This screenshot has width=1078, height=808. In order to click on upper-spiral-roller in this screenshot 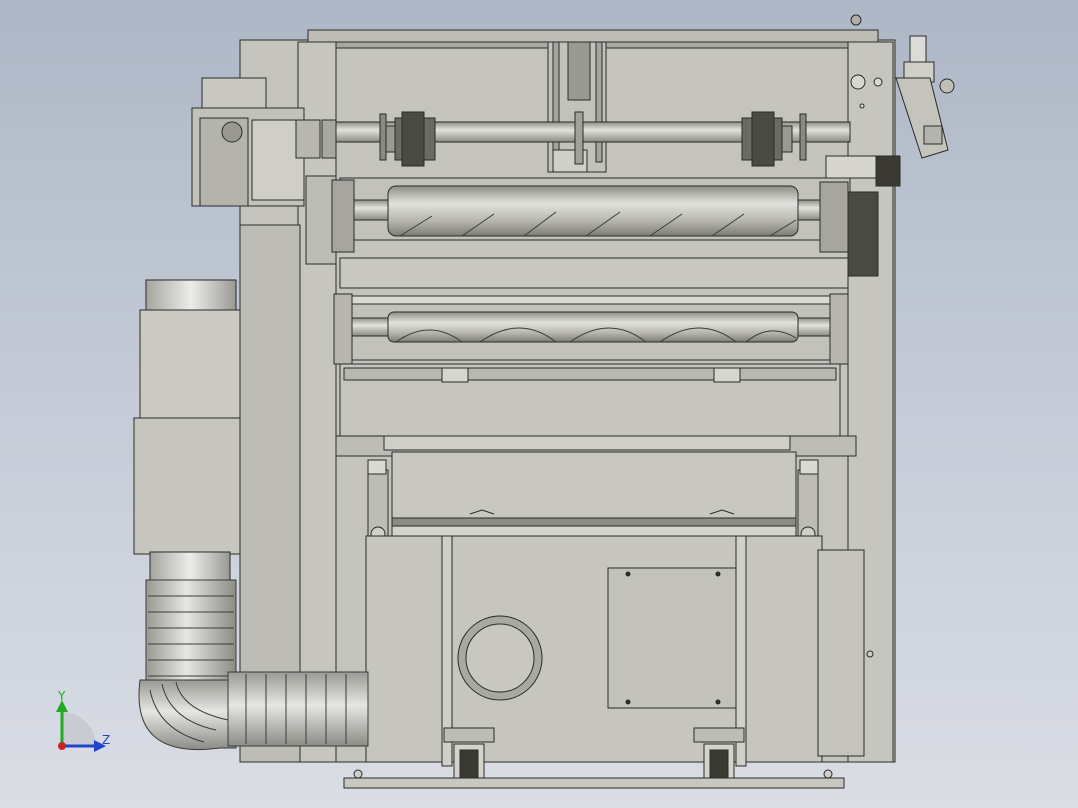, I will do `click(595, 209)`.